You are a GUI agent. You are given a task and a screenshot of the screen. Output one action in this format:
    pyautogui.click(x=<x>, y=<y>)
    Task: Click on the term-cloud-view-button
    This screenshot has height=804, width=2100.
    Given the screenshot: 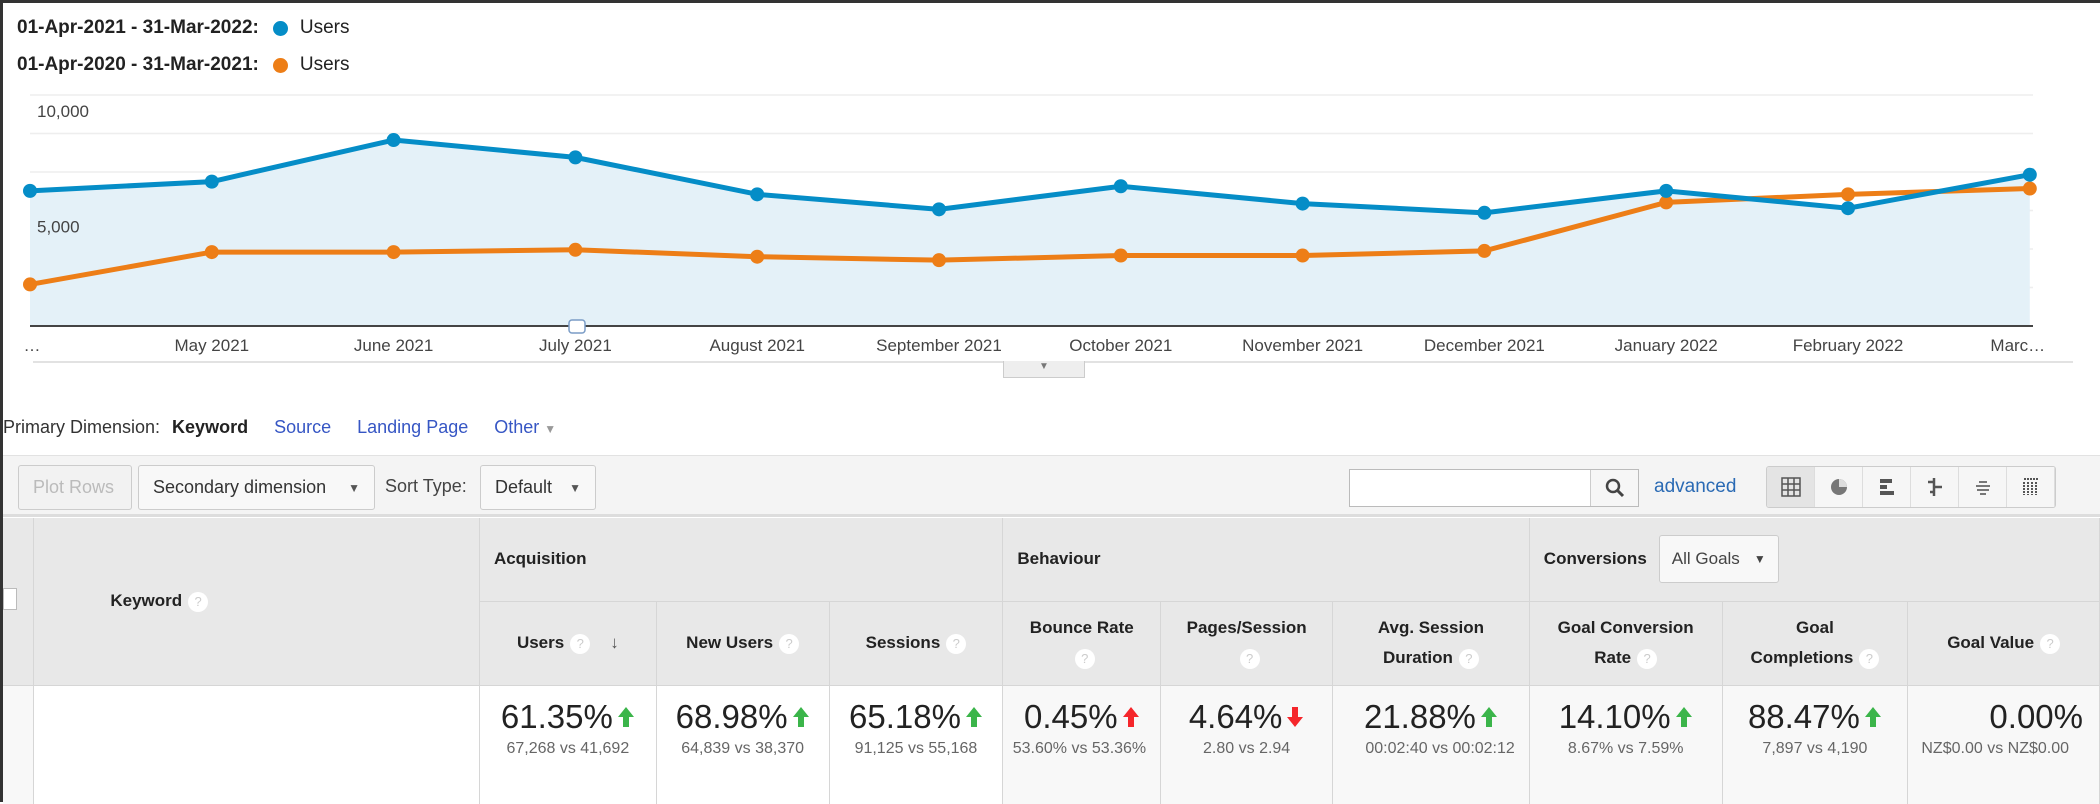 What is the action you would take?
    pyautogui.click(x=1983, y=487)
    